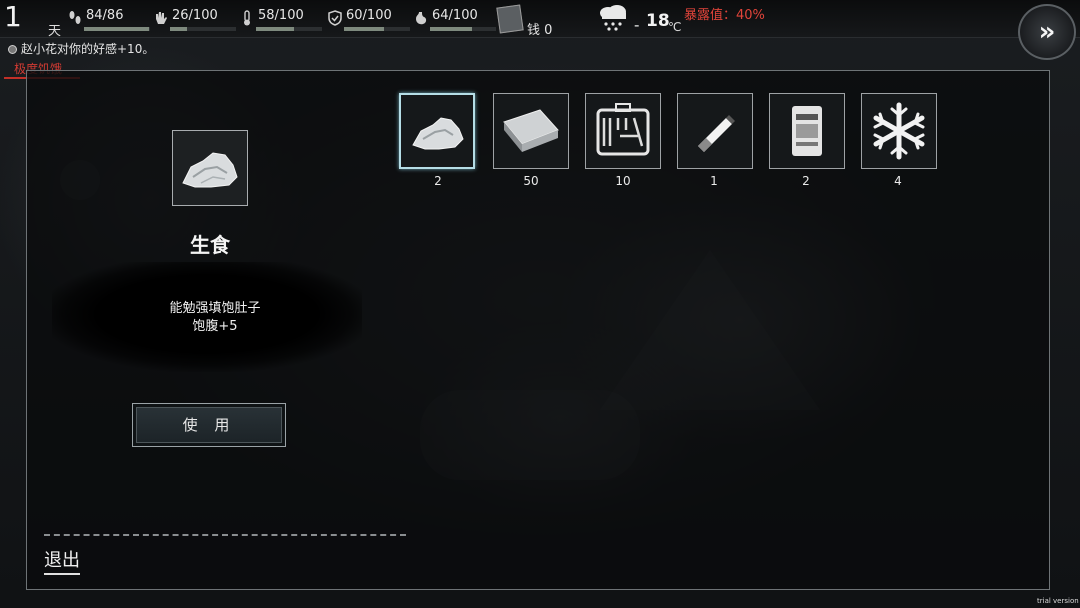  What do you see at coordinates (161, 18) in the screenshot?
I see `hand-icon` at bounding box center [161, 18].